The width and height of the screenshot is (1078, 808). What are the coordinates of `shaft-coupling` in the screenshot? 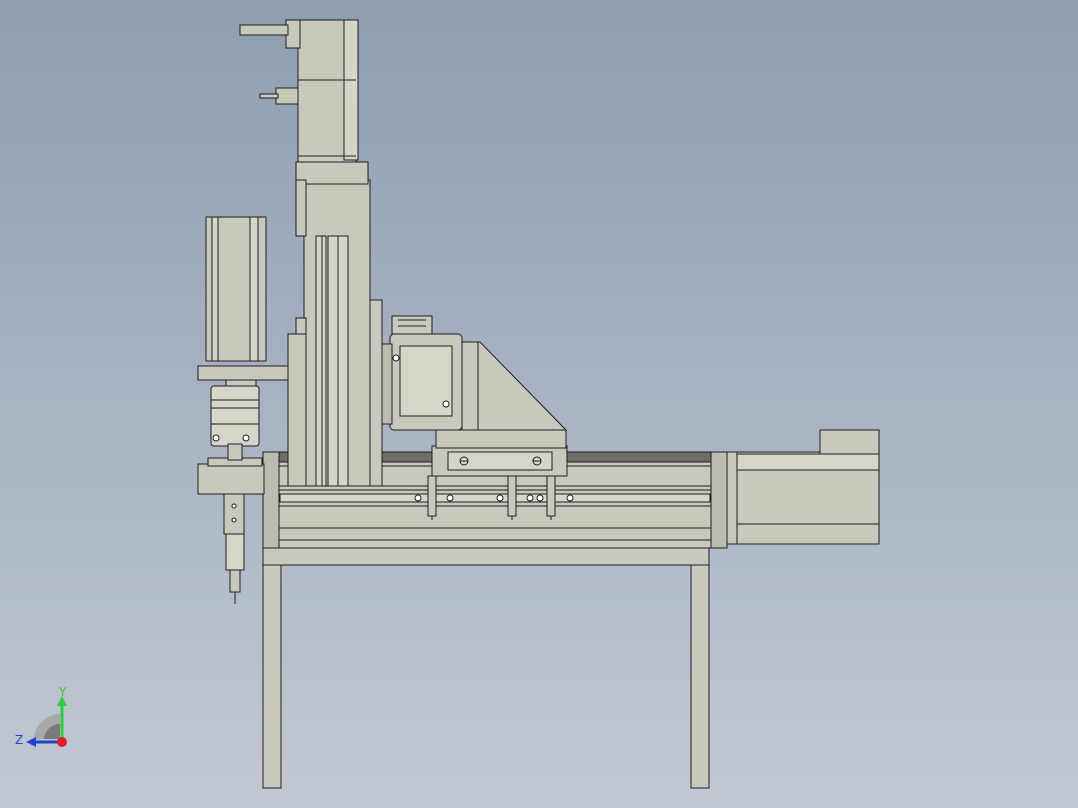 It's located at (235, 413).